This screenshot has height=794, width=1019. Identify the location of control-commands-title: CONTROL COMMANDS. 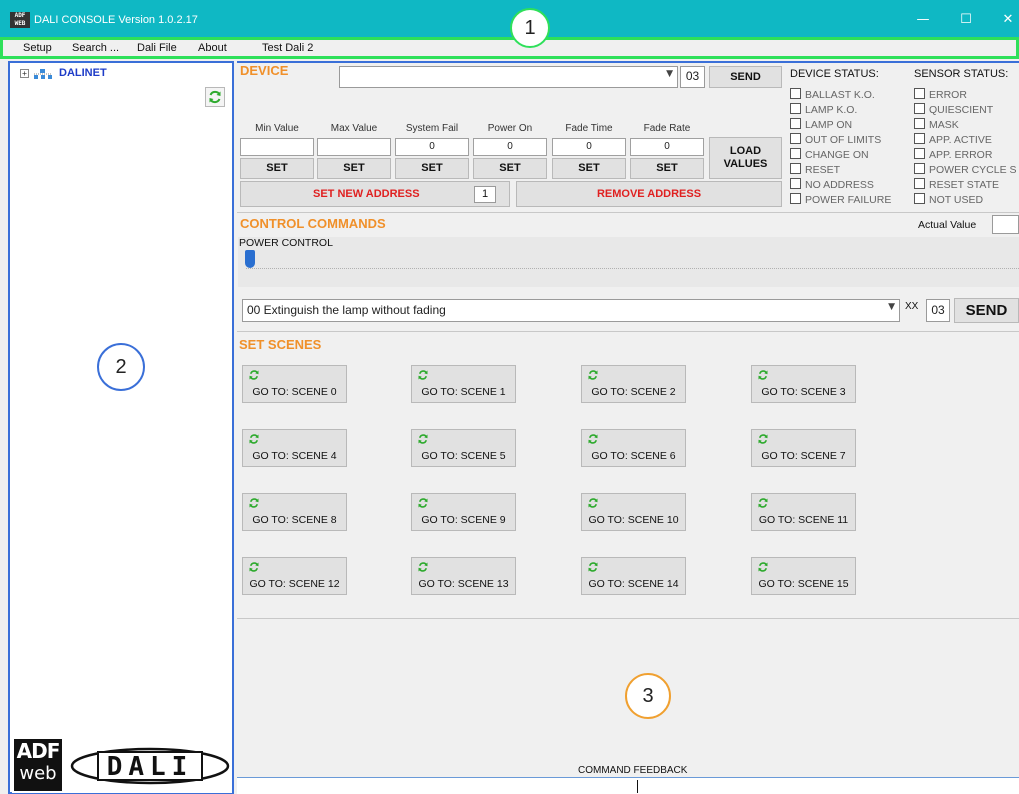
(313, 223).